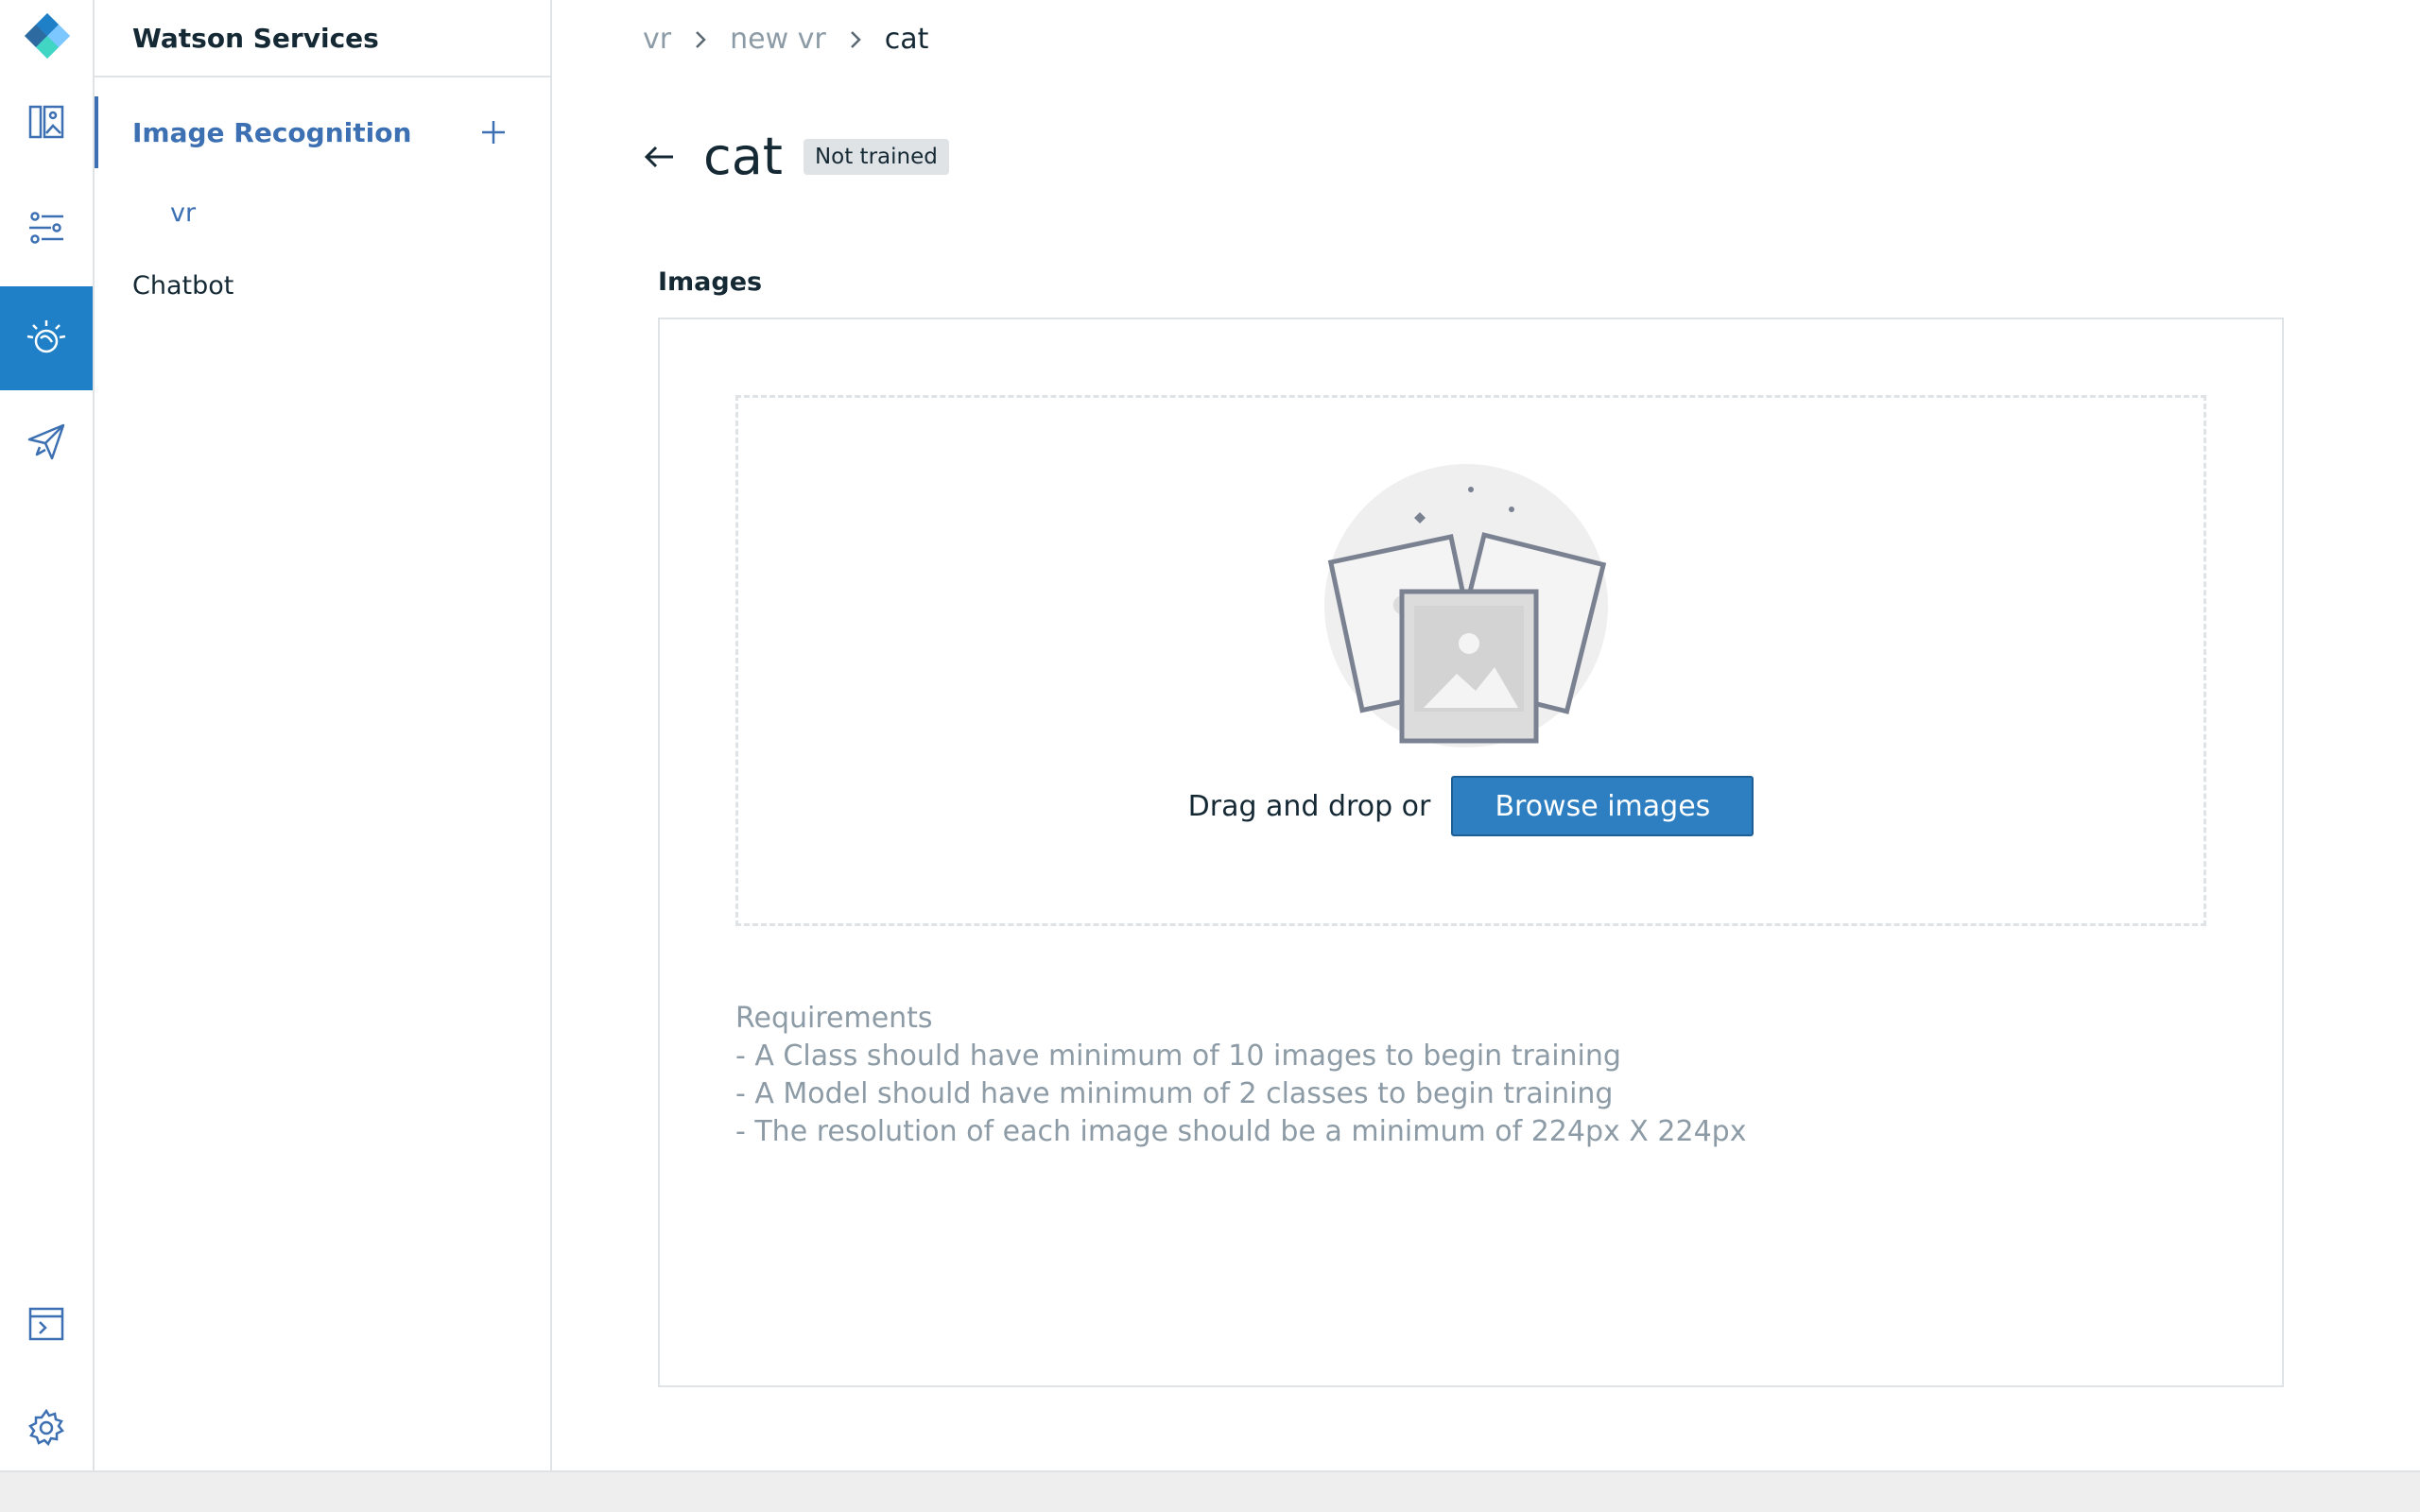  I want to click on sidebar-item-image-recognition: Image Recognition, so click(322, 132).